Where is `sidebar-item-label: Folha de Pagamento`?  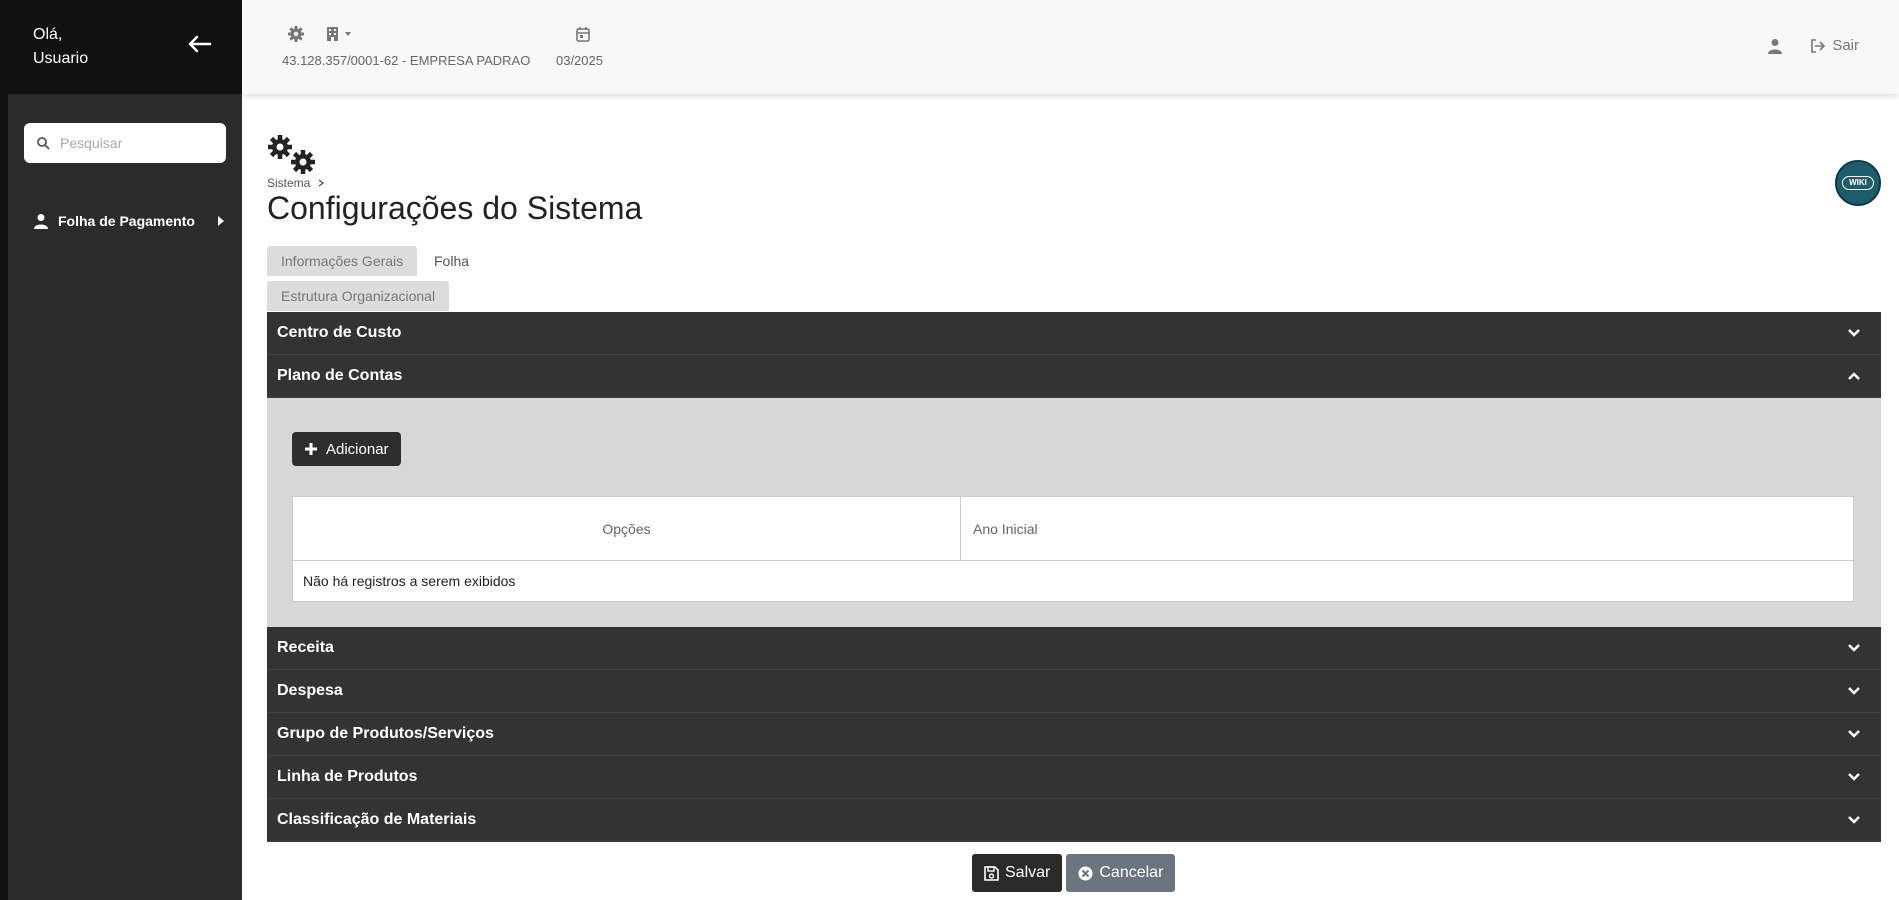 sidebar-item-label: Folha de Pagamento is located at coordinates (126, 221).